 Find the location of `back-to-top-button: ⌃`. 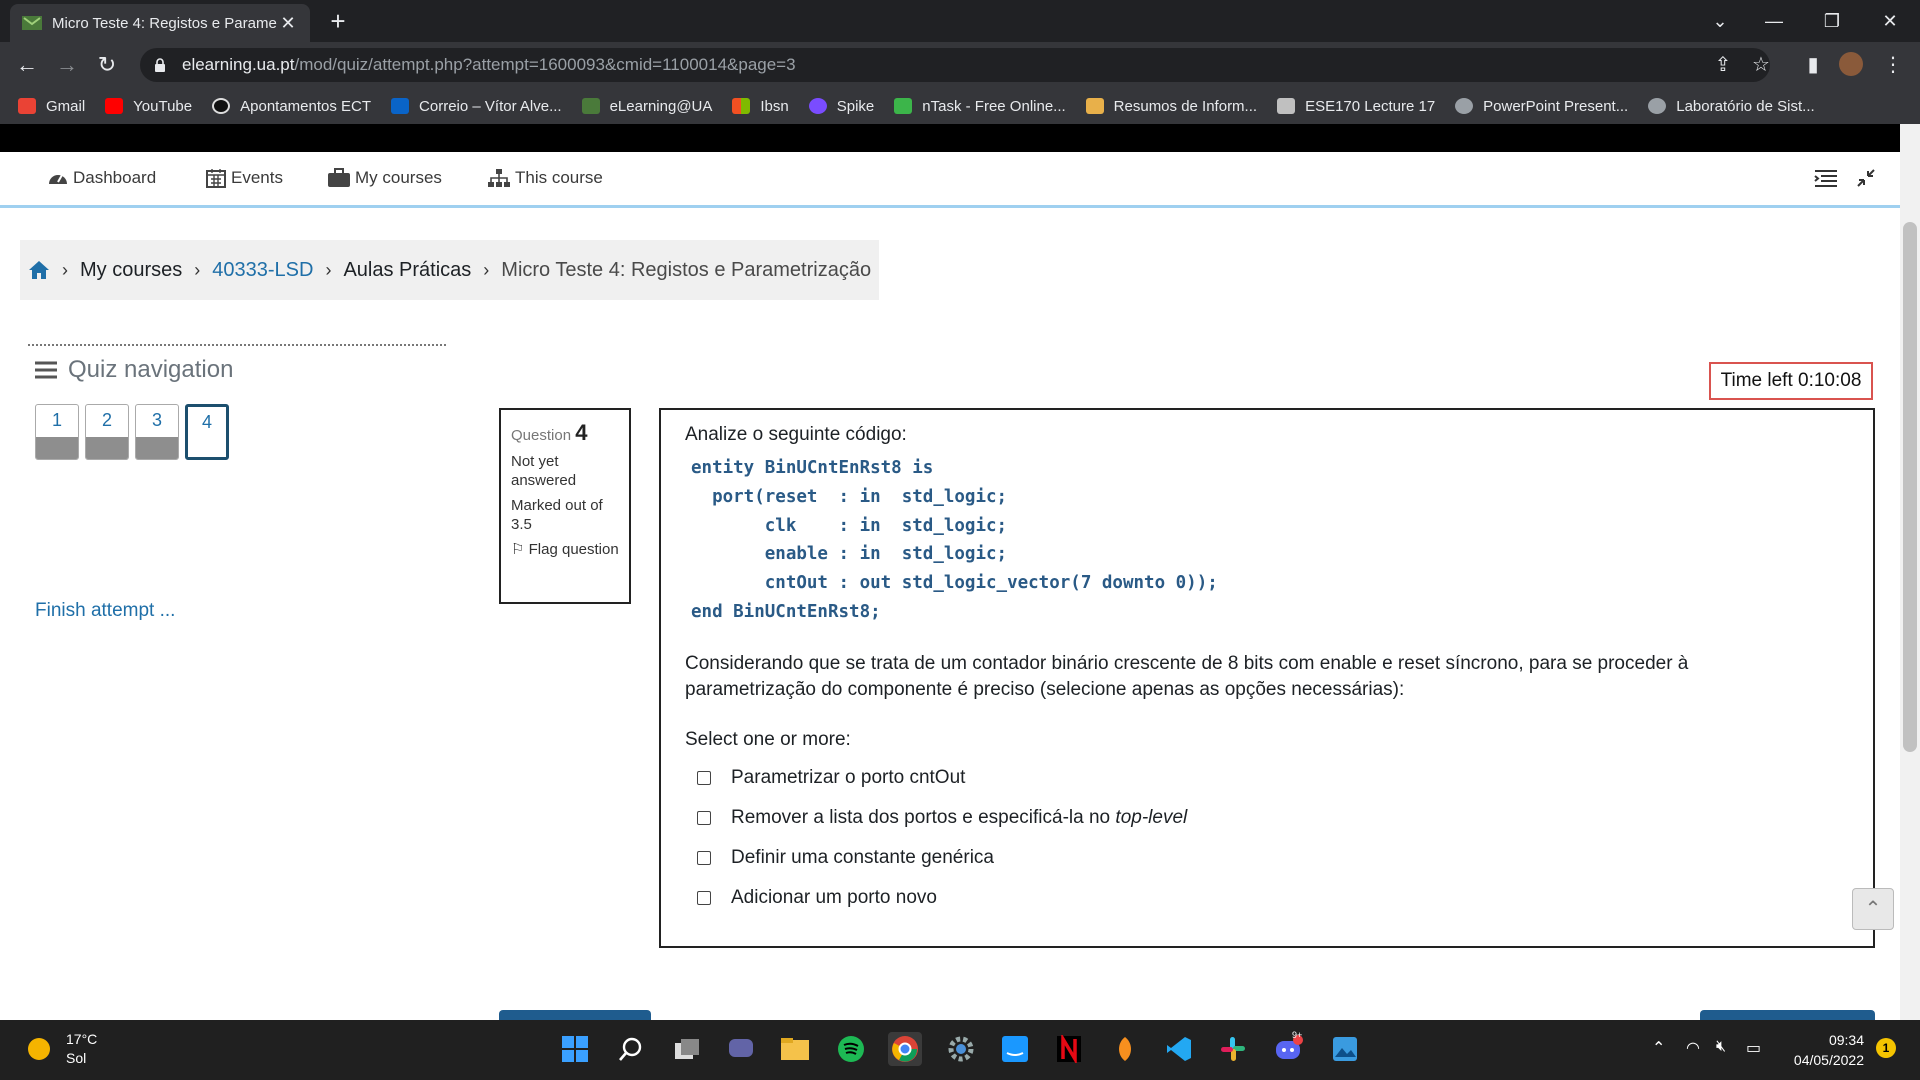

back-to-top-button: ⌃ is located at coordinates (1873, 909).